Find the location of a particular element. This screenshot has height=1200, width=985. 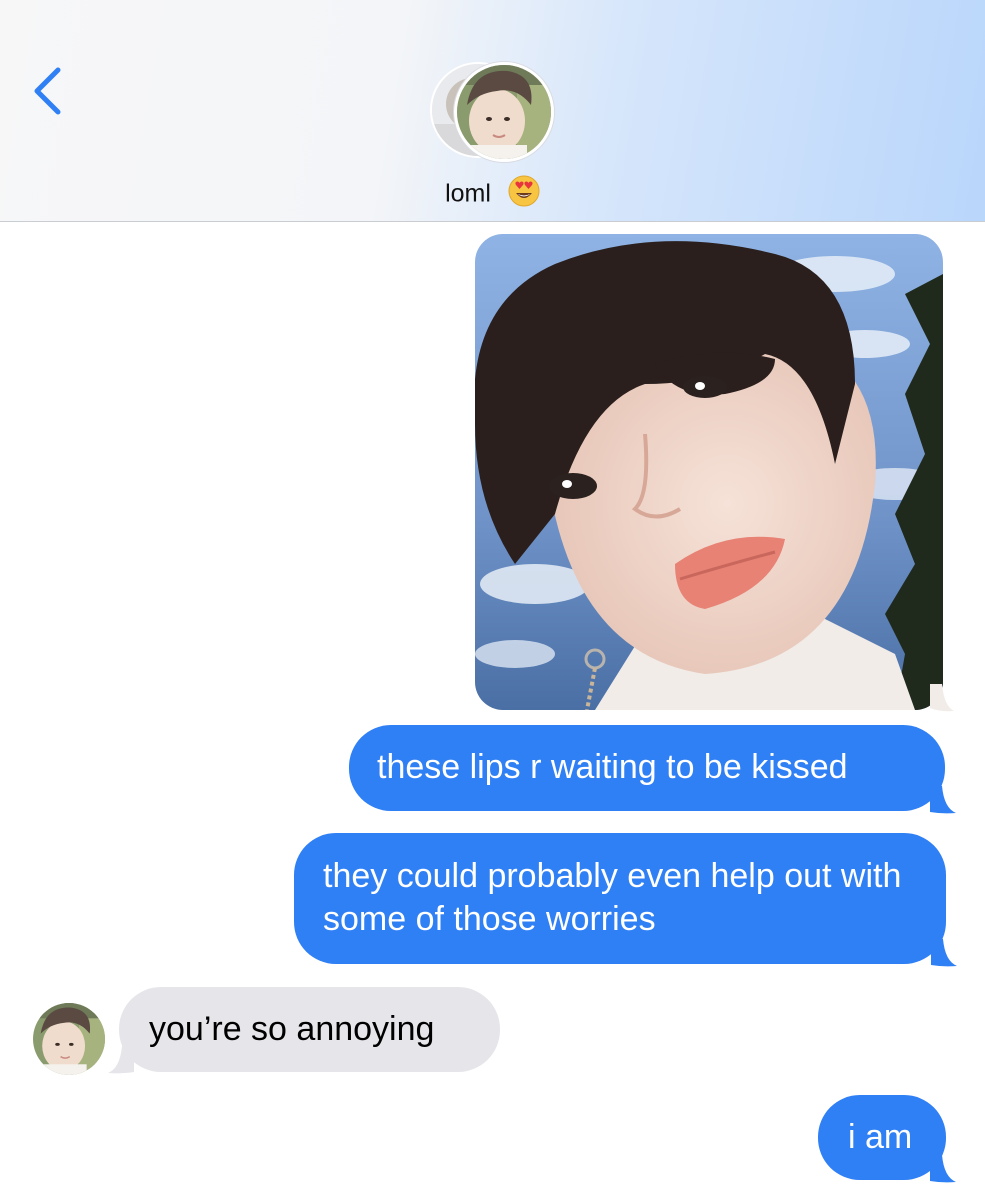

message-text: you’re so annoying is located at coordinates (292, 1029).